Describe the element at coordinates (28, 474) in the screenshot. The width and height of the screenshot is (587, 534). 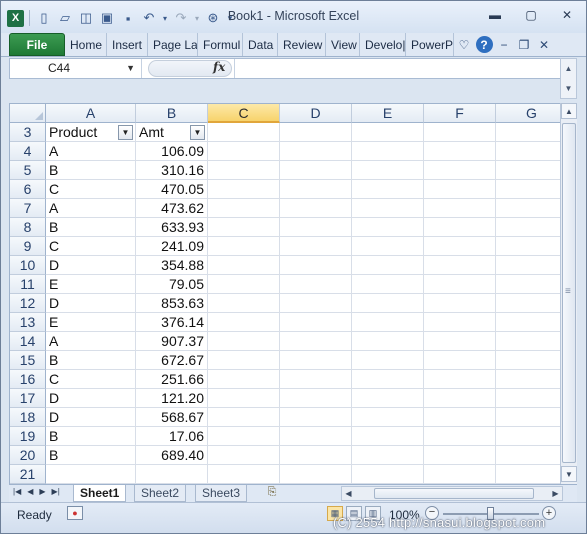
I see `row-header: 21` at that location.